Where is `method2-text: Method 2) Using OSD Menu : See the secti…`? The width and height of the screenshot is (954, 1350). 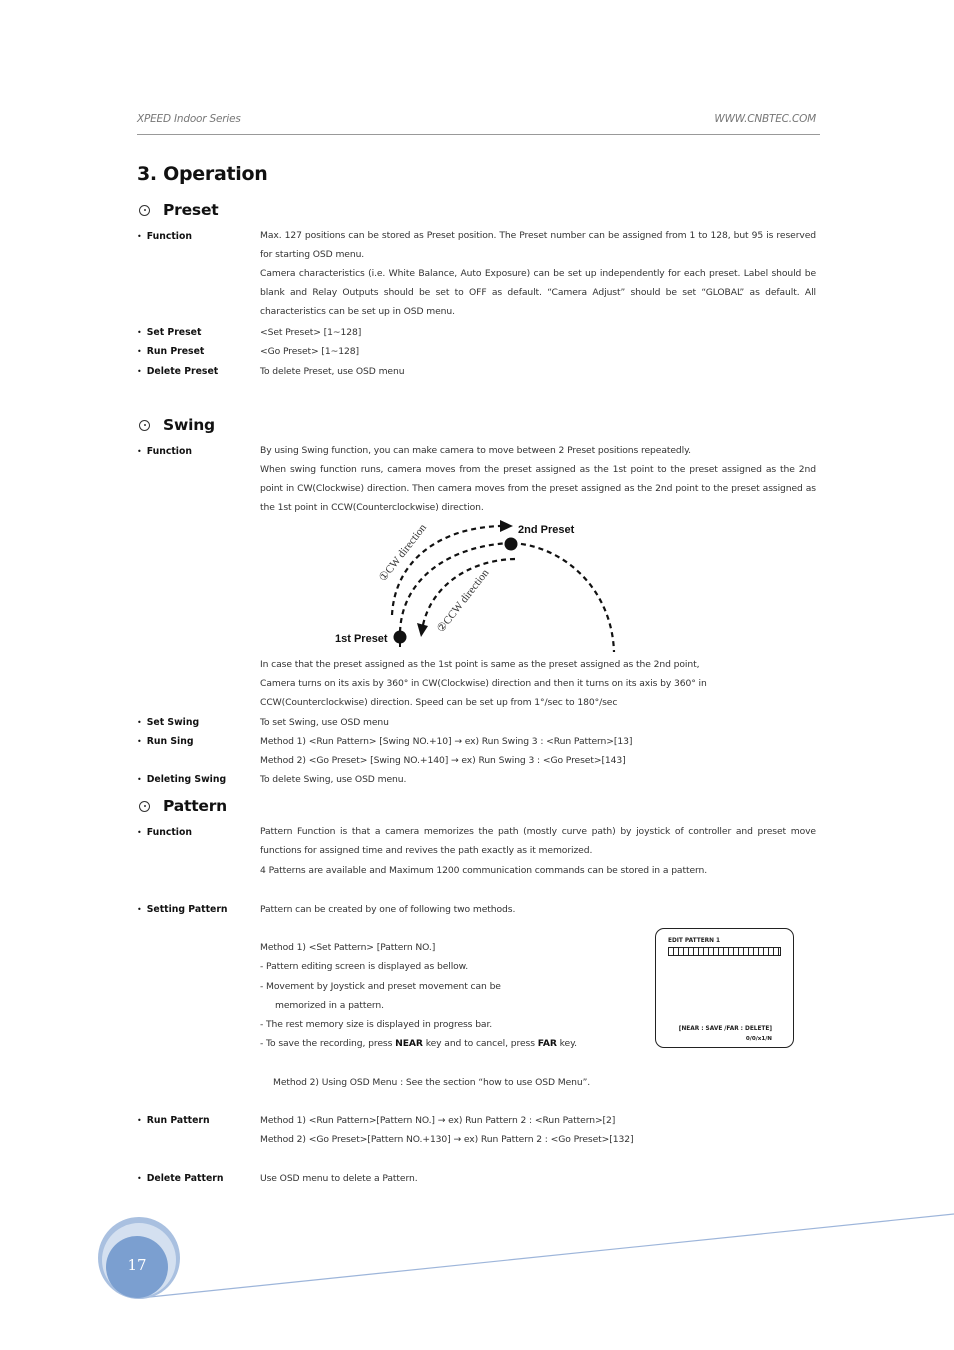
method2-text: Method 2) Using OSD Menu : See the secti… is located at coordinates (432, 1082).